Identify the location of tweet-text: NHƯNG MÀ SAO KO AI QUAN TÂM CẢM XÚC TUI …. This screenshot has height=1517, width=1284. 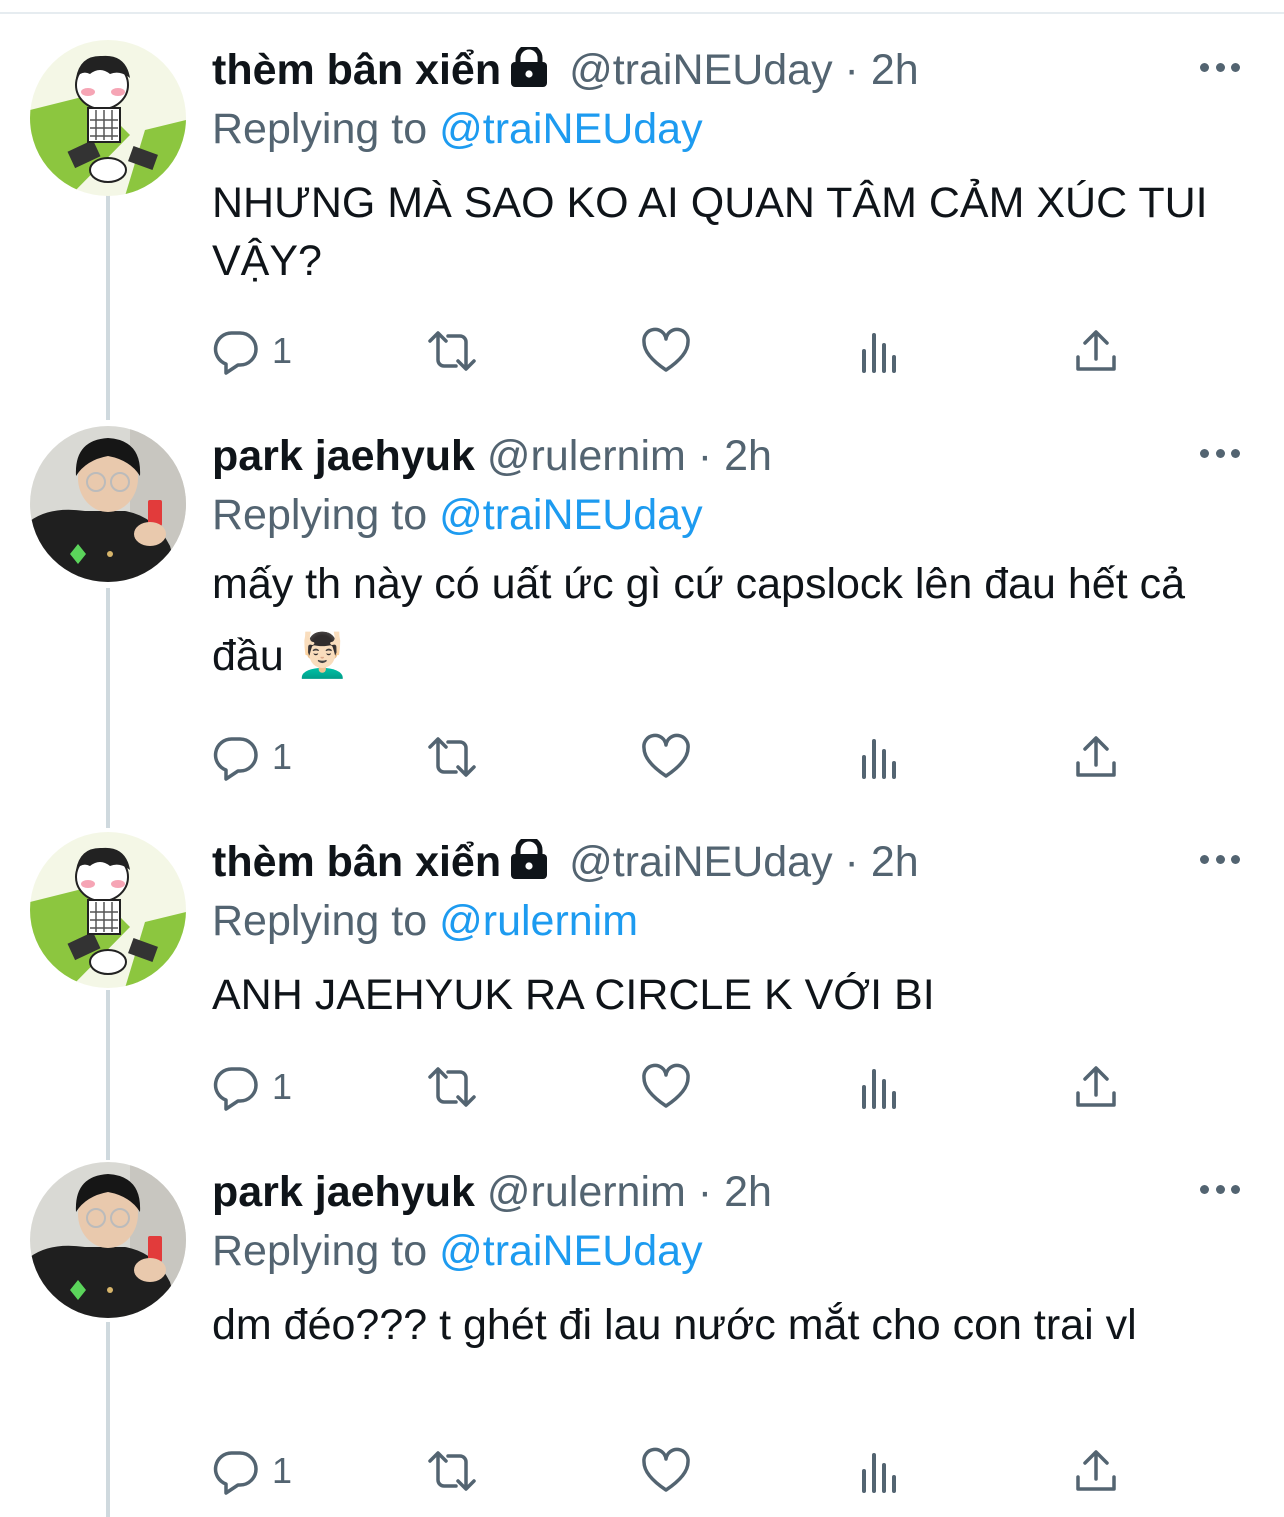
(716, 232).